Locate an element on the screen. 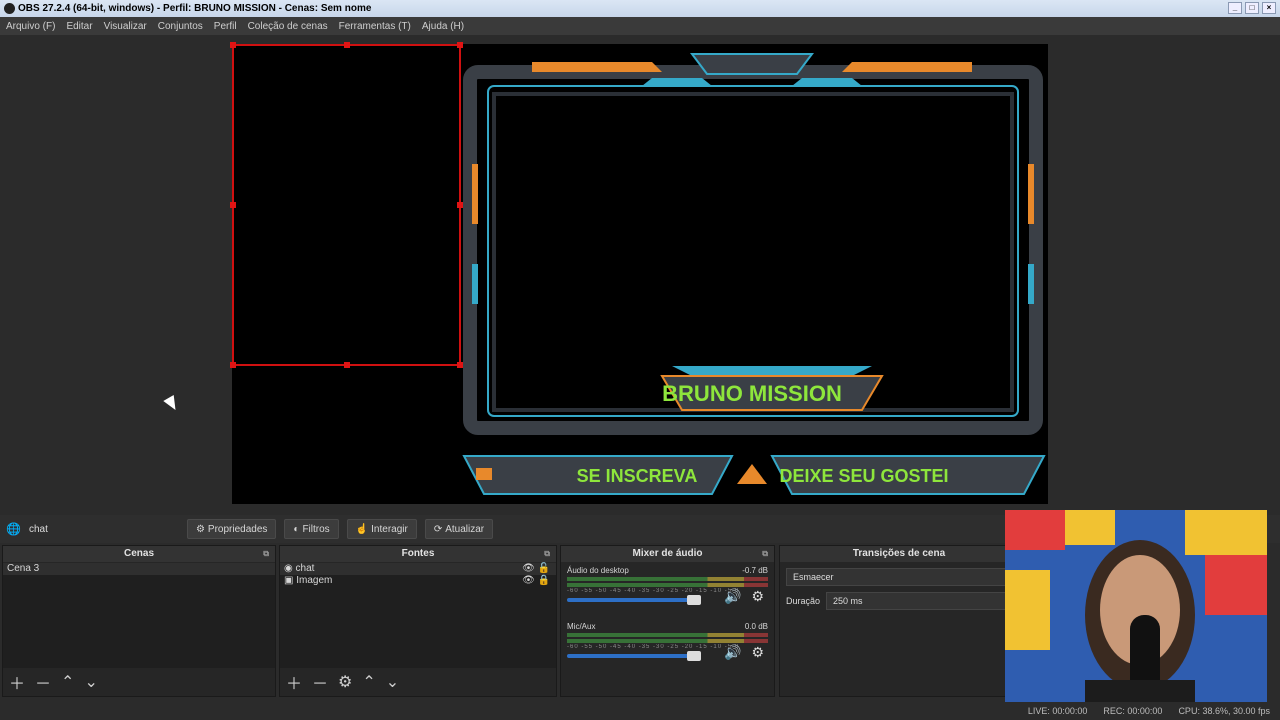 The width and height of the screenshot is (1280, 720). refresh-button: ⟳ Atualizar is located at coordinates (459, 529).